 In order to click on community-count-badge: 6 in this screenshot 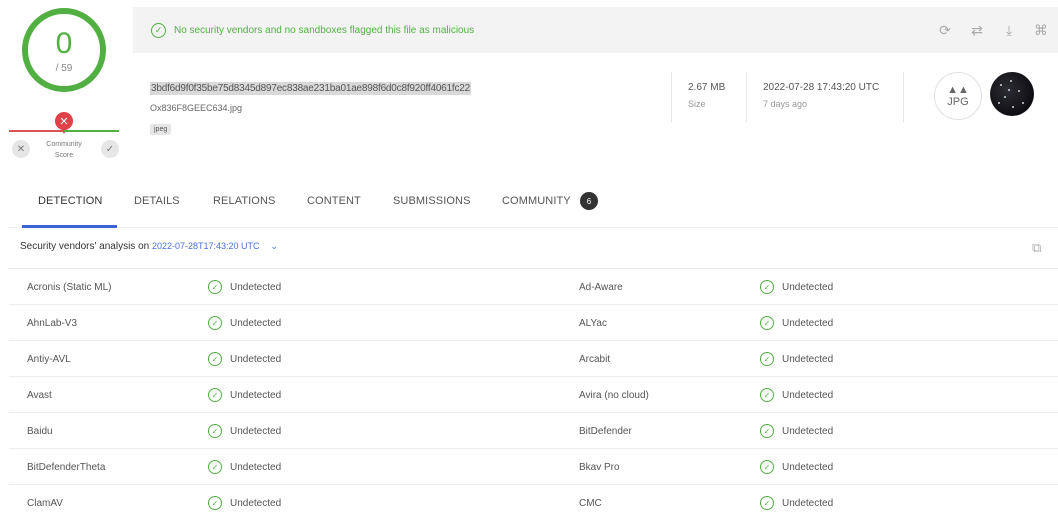, I will do `click(589, 201)`.